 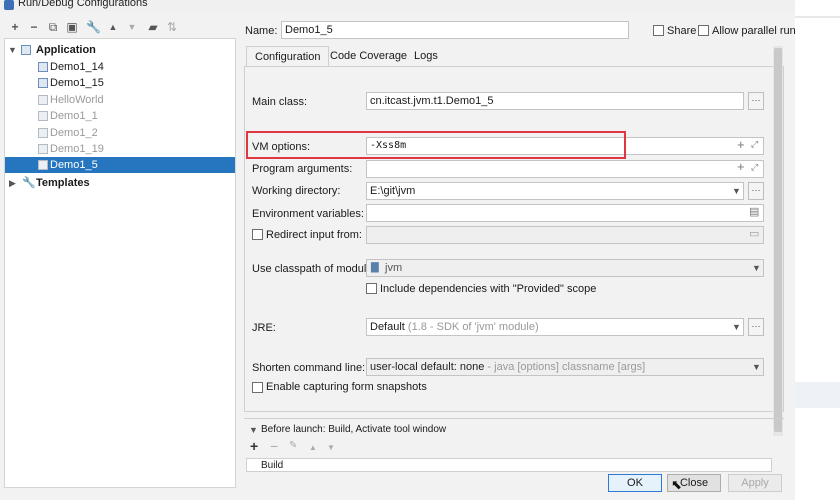 What do you see at coordinates (83, 4) in the screenshot?
I see `window-title: Run/Debug Configurations` at bounding box center [83, 4].